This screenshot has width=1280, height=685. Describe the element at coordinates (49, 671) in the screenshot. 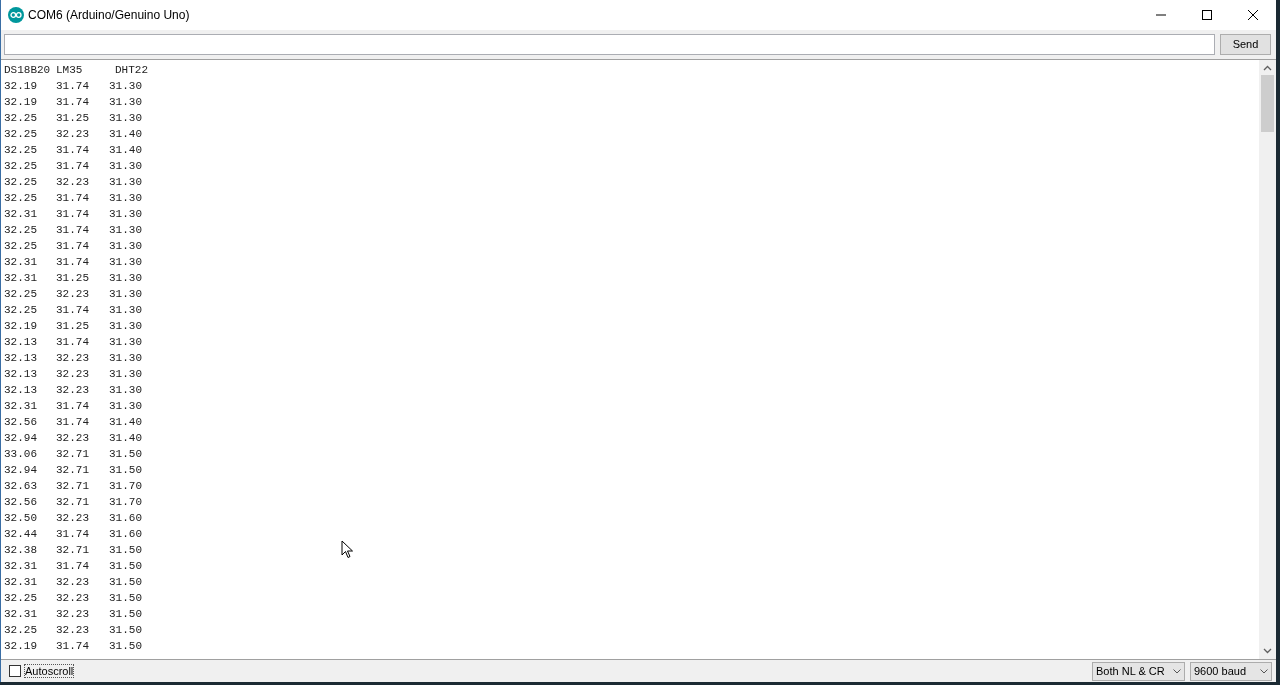

I see `autoscroll-label: Autoscroll` at that location.